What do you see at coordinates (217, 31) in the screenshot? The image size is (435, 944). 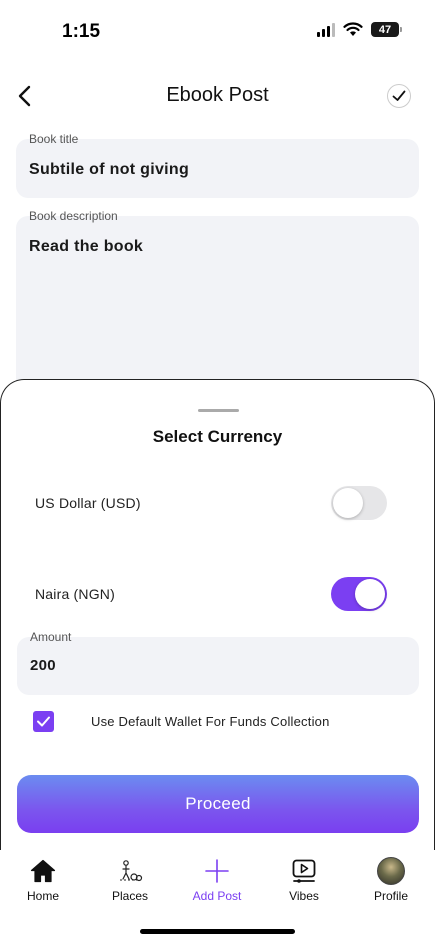 I see `status-bar: 1:15 47` at bounding box center [217, 31].